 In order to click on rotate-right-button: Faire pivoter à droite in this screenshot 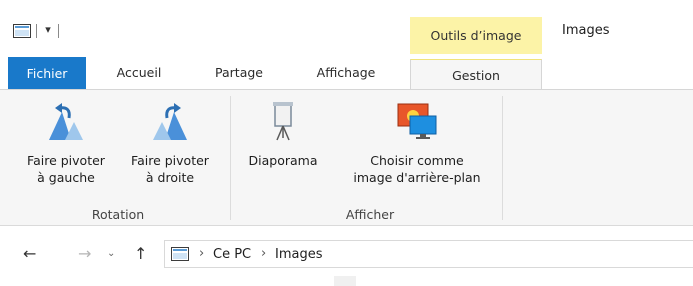, I will do `click(170, 143)`.